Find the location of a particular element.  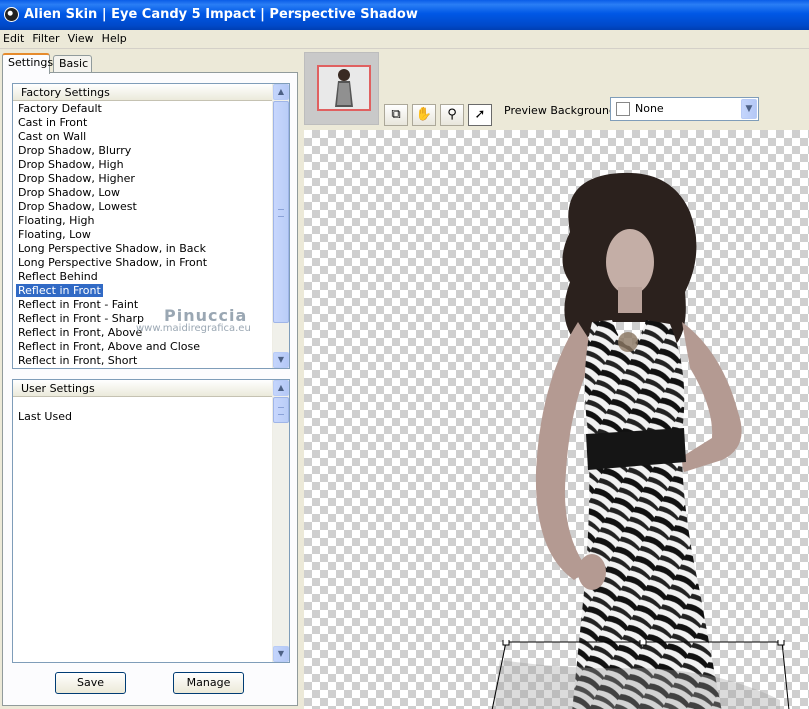

factory-setting-label: Reflect in Front, Short is located at coordinates (78, 360).